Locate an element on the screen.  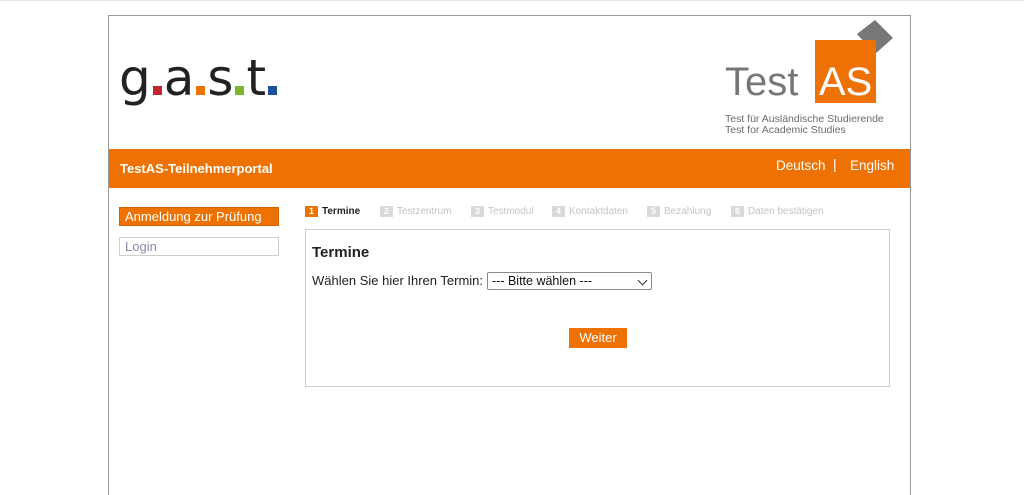
appointment-label: Wählen Sie hier Ihren Termin: is located at coordinates (398, 280).